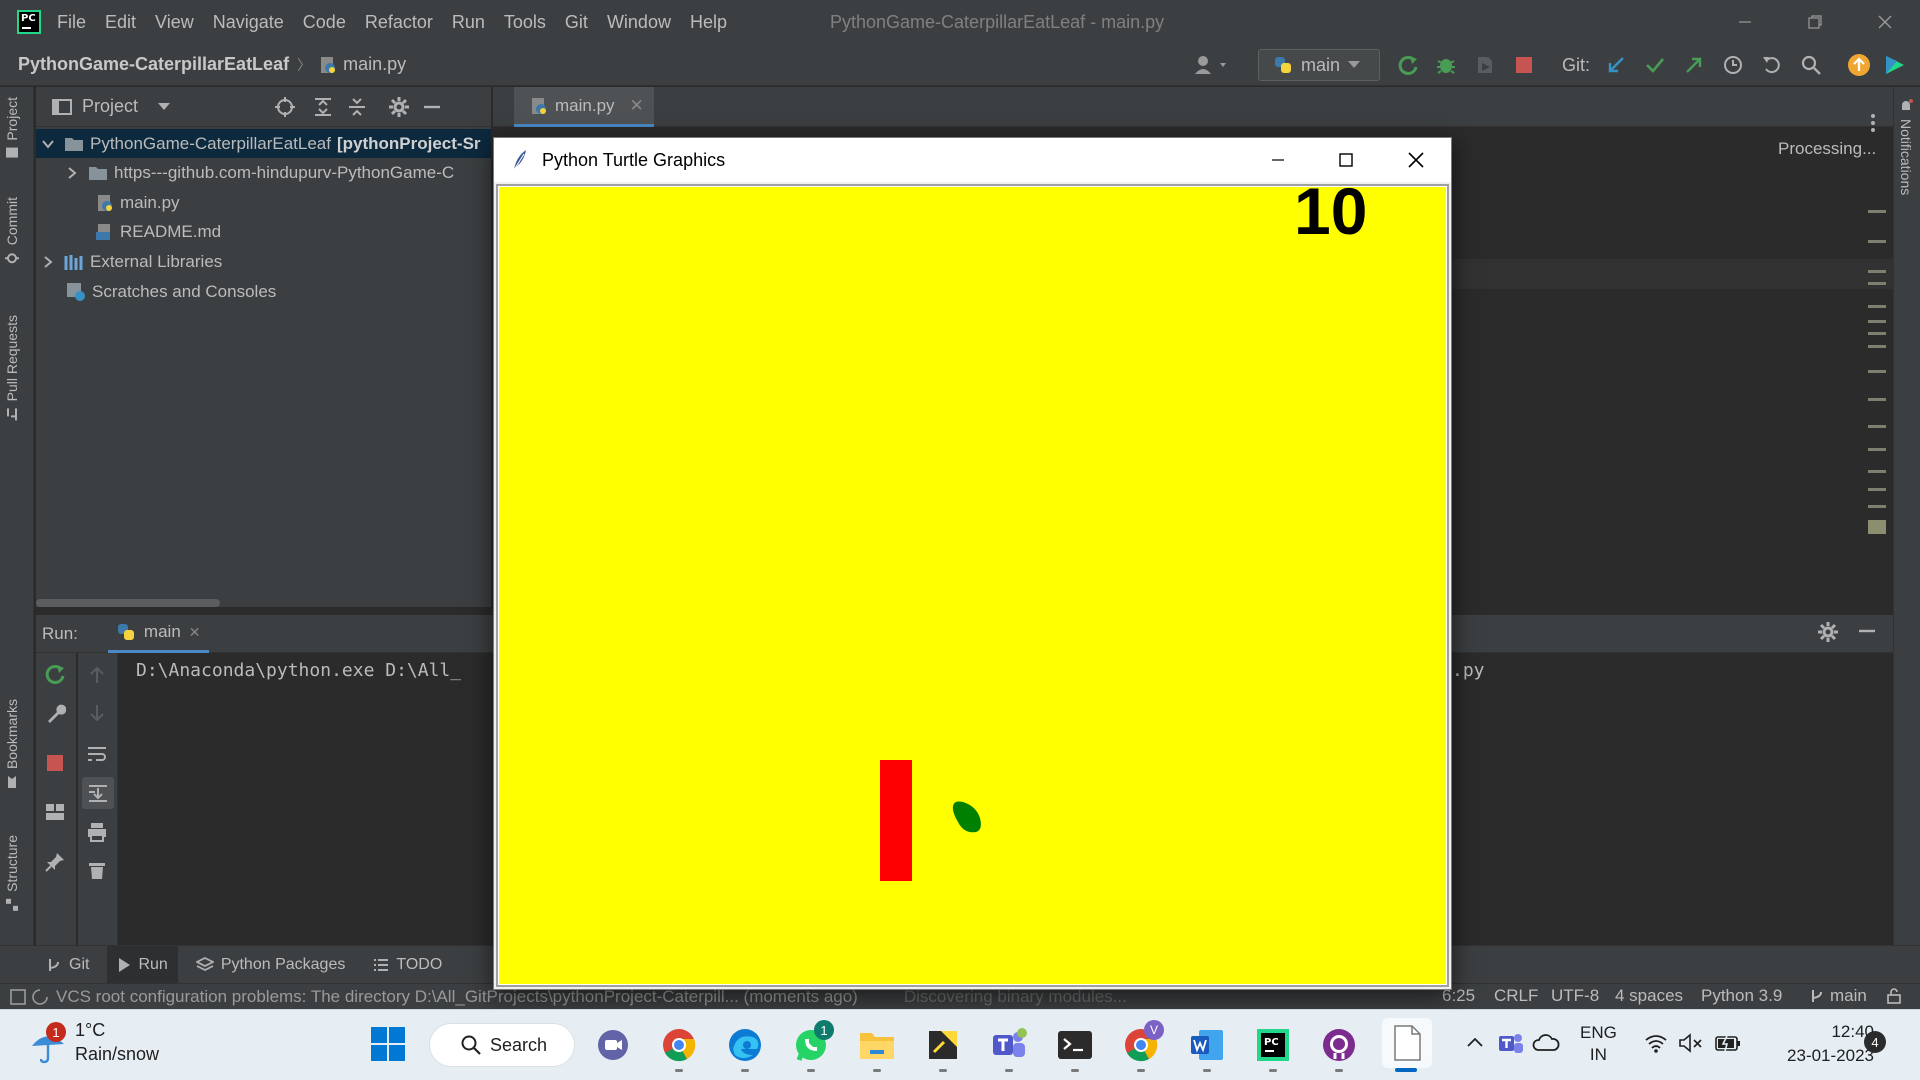 This screenshot has width=1920, height=1080. What do you see at coordinates (1728, 1043) in the screenshot?
I see `tray-battery-icon` at bounding box center [1728, 1043].